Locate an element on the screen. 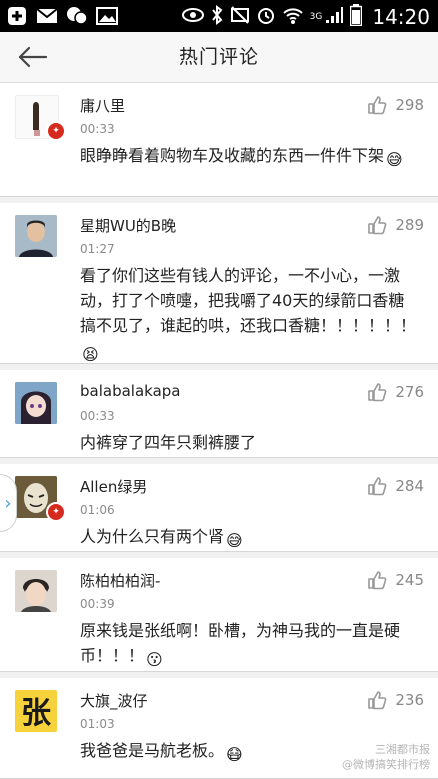 This screenshot has width=438, height=779. like-count: 245 is located at coordinates (409, 580).